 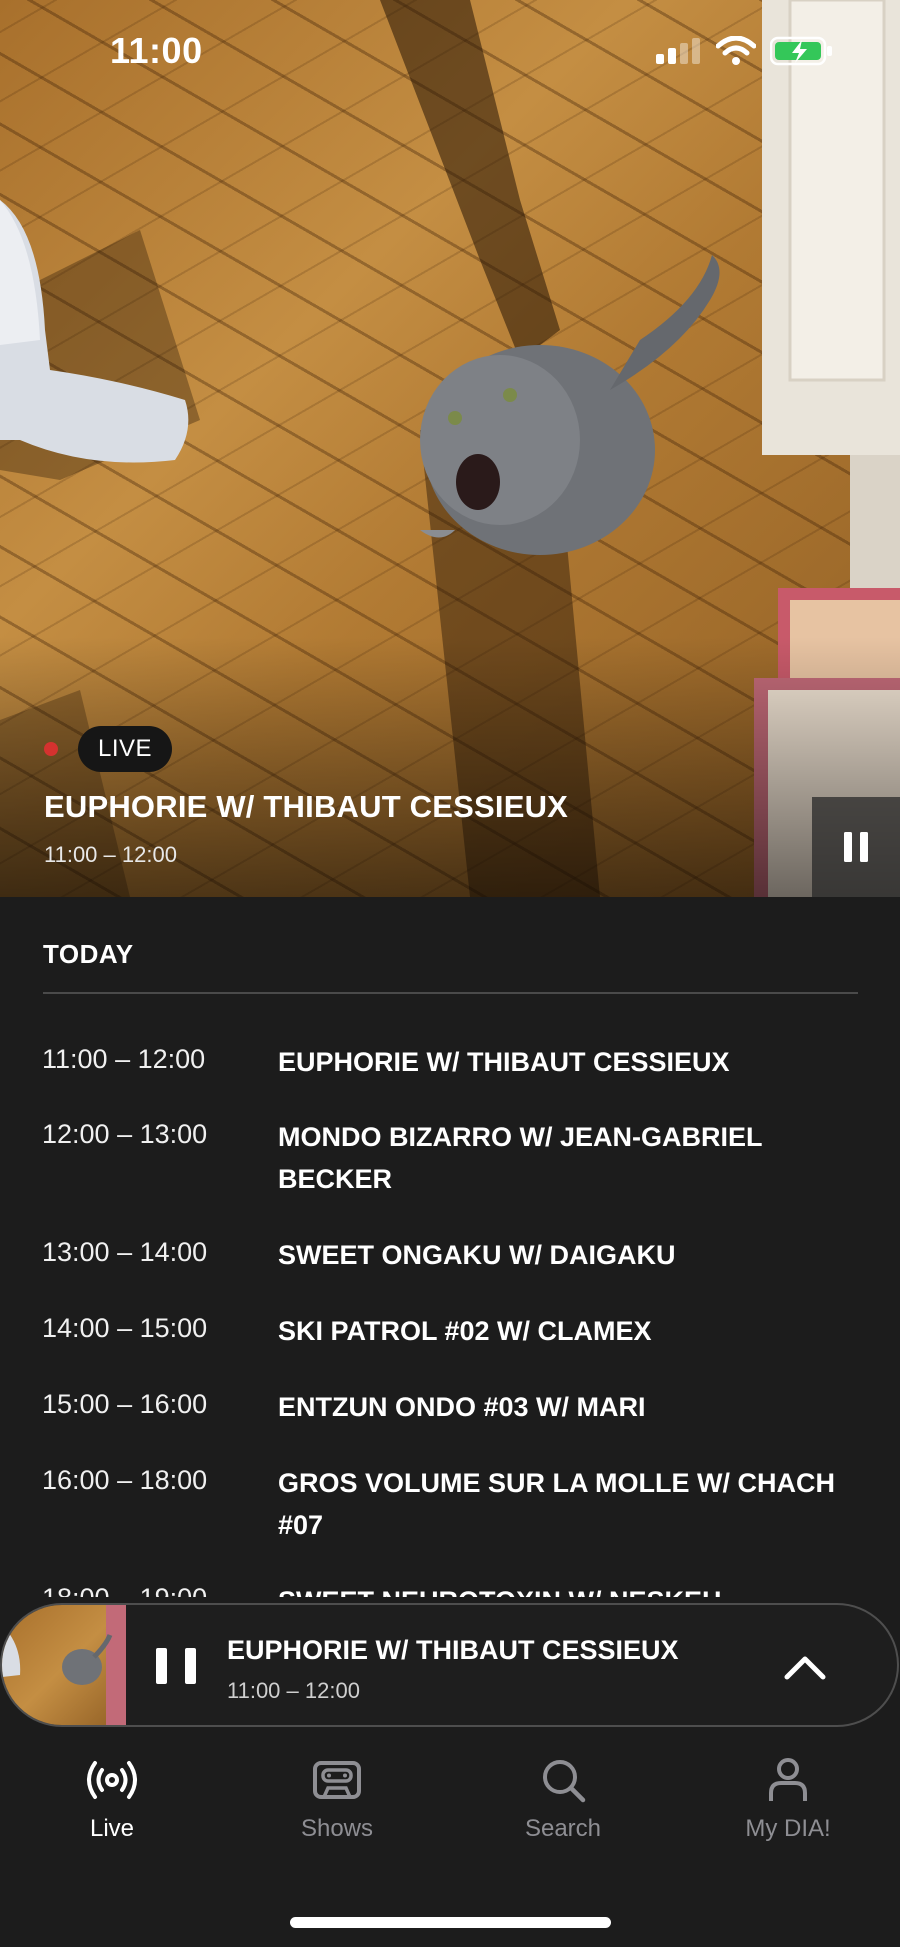 I want to click on tab-search: Search, so click(x=563, y=1798).